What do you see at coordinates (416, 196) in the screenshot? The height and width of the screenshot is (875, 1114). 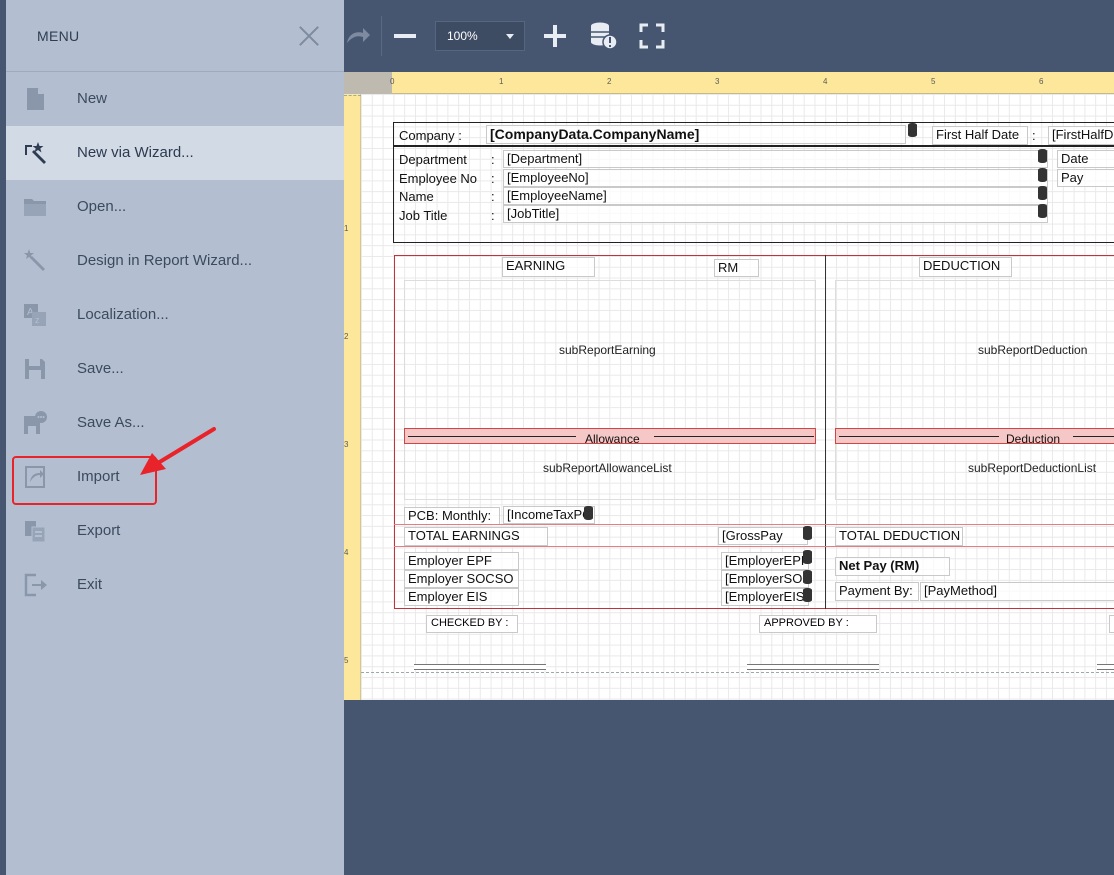 I see `name-label: Name` at bounding box center [416, 196].